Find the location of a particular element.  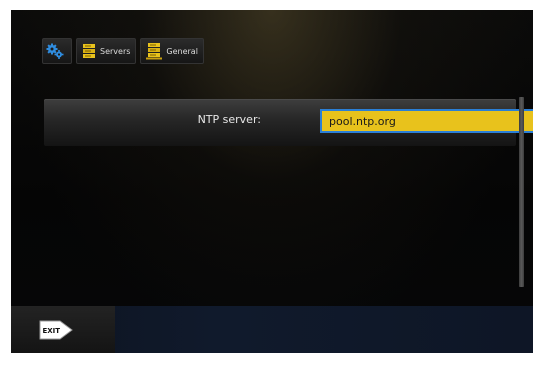

footer-bar: EXIT is located at coordinates (272, 329).